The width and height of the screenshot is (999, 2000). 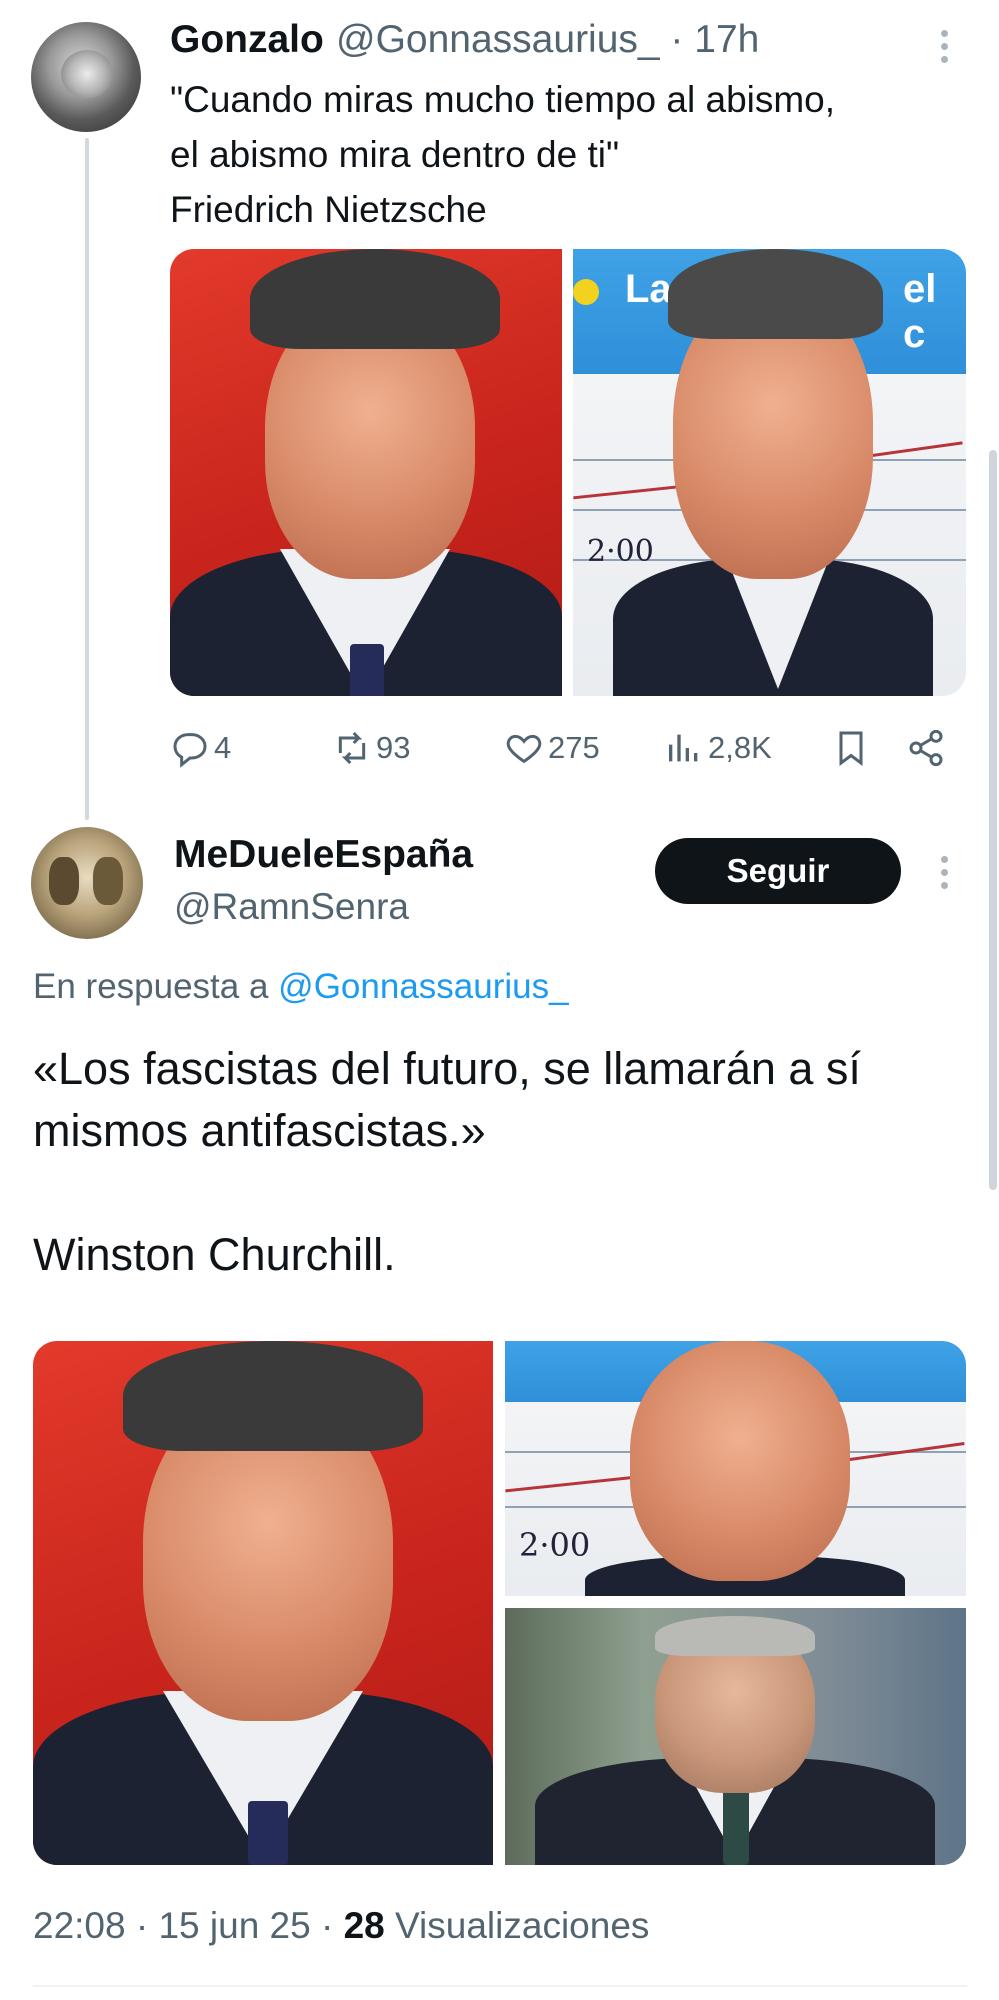 I want to click on like-button: 275, so click(x=552, y=748).